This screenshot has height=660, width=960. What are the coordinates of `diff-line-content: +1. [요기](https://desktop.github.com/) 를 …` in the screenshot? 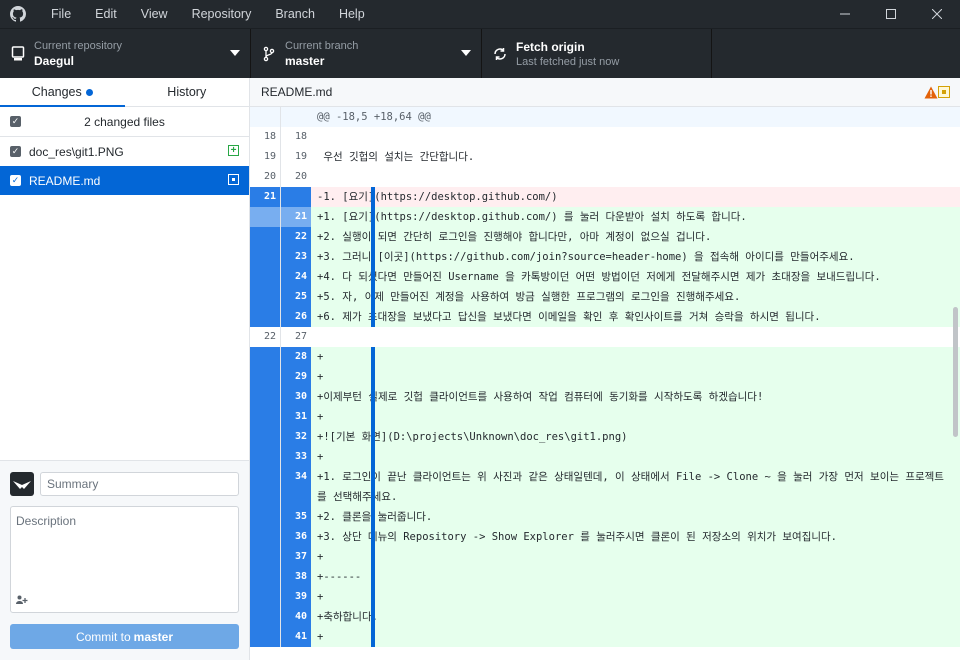 It's located at (635, 217).